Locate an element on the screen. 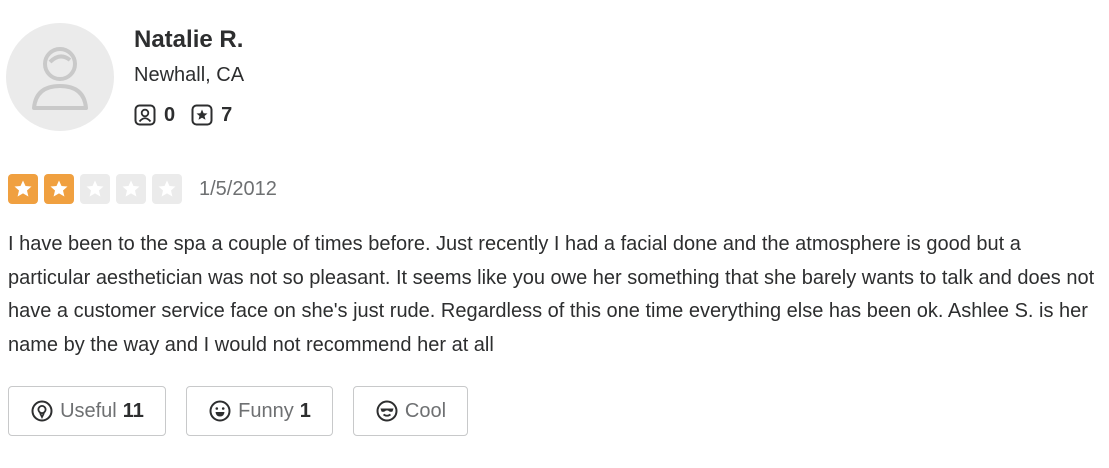 This screenshot has width=1109, height=468. funny-button: Funny 1 is located at coordinates (259, 411).